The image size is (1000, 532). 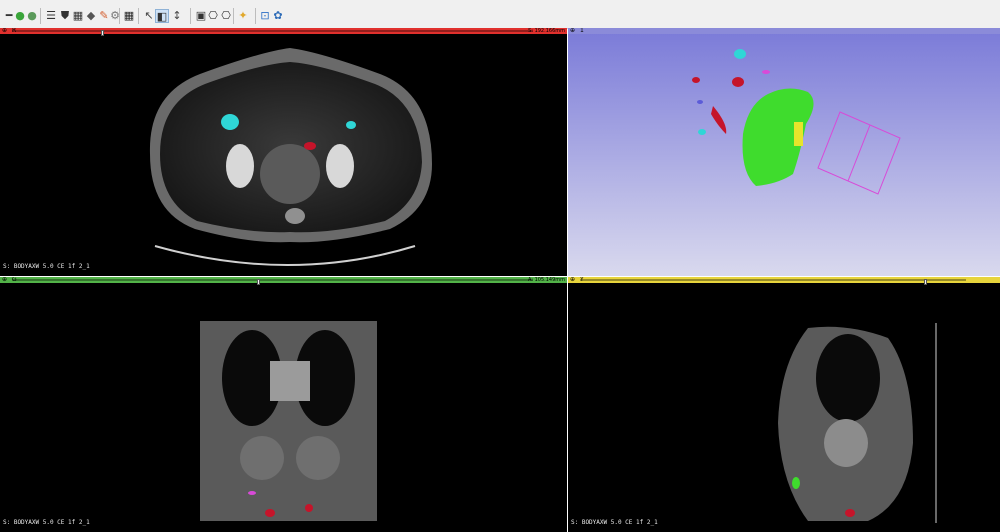 What do you see at coordinates (213, 16) in the screenshot?
I see `screenshot-icon: ⎔` at bounding box center [213, 16].